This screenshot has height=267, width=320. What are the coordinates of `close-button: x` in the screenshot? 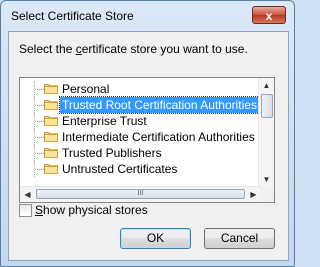 It's located at (269, 15).